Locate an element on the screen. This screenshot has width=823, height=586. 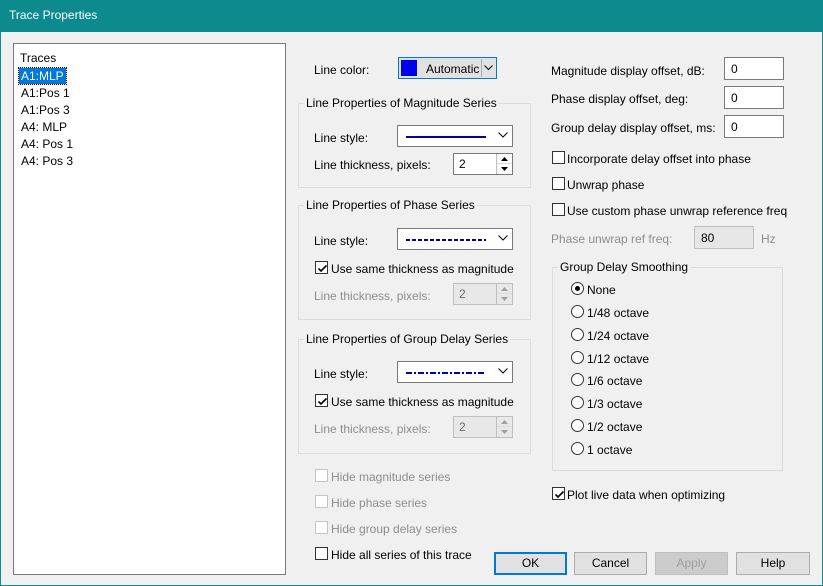
smoothing-1-12-radio is located at coordinates (577, 357).